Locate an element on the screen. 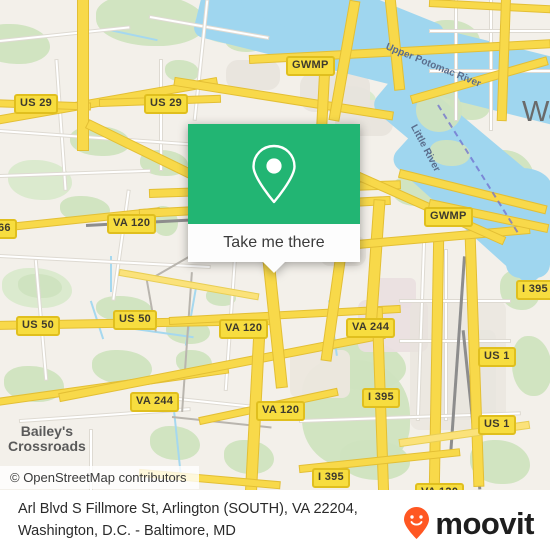  popup-card-header is located at coordinates (274, 174).